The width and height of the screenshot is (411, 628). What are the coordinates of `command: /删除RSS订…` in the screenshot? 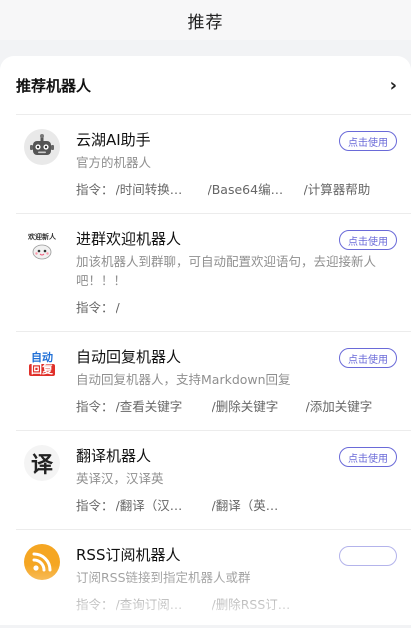 It's located at (251, 604).